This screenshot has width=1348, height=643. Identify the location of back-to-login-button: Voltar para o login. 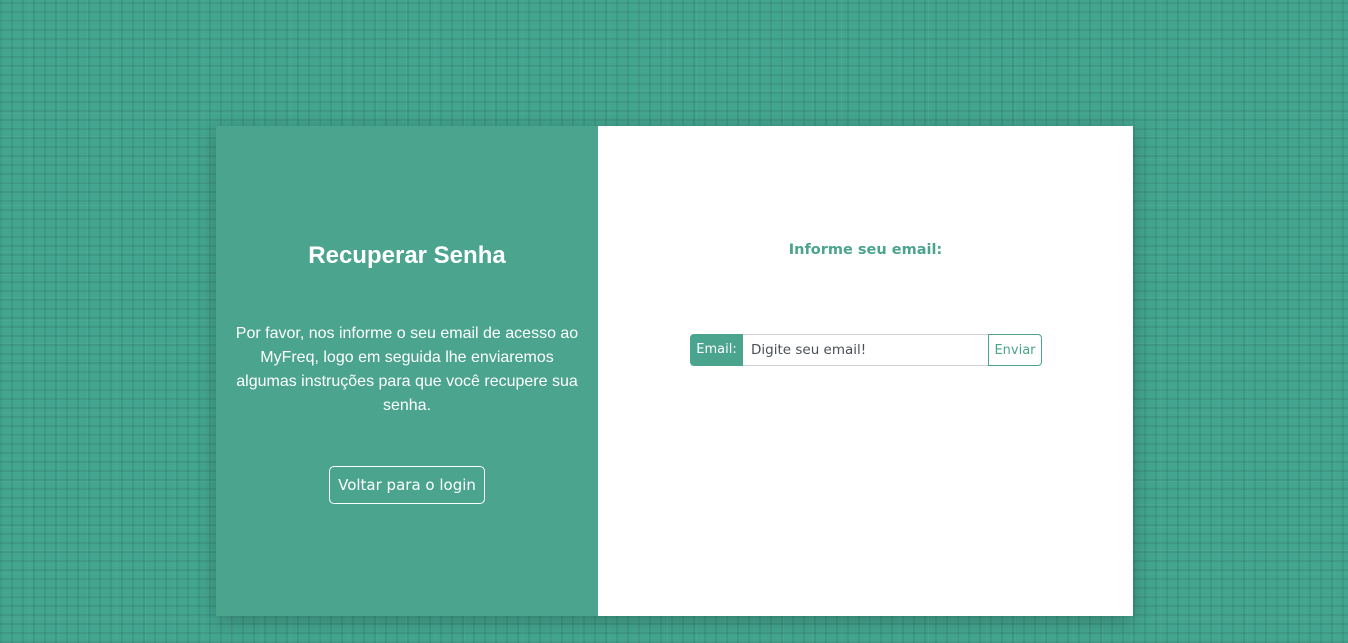
(407, 485).